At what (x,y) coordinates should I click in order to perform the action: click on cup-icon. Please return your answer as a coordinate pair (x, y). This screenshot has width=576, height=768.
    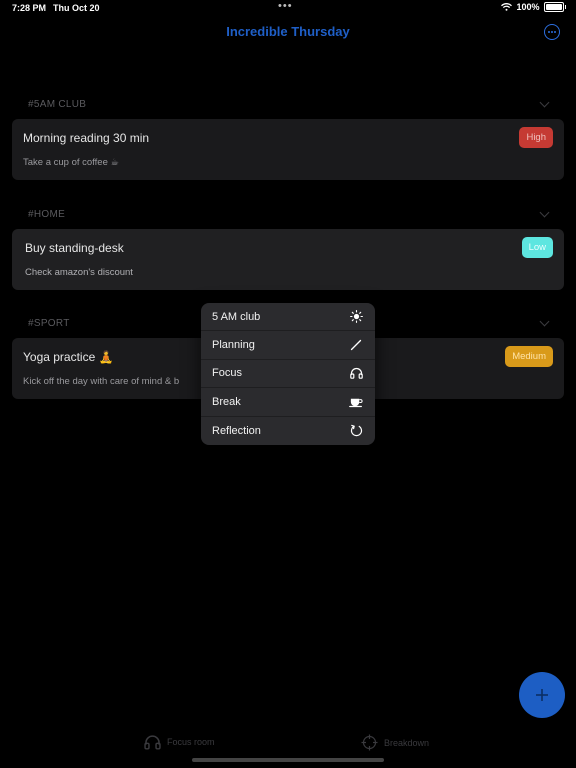
    Looking at the image, I should click on (356, 402).